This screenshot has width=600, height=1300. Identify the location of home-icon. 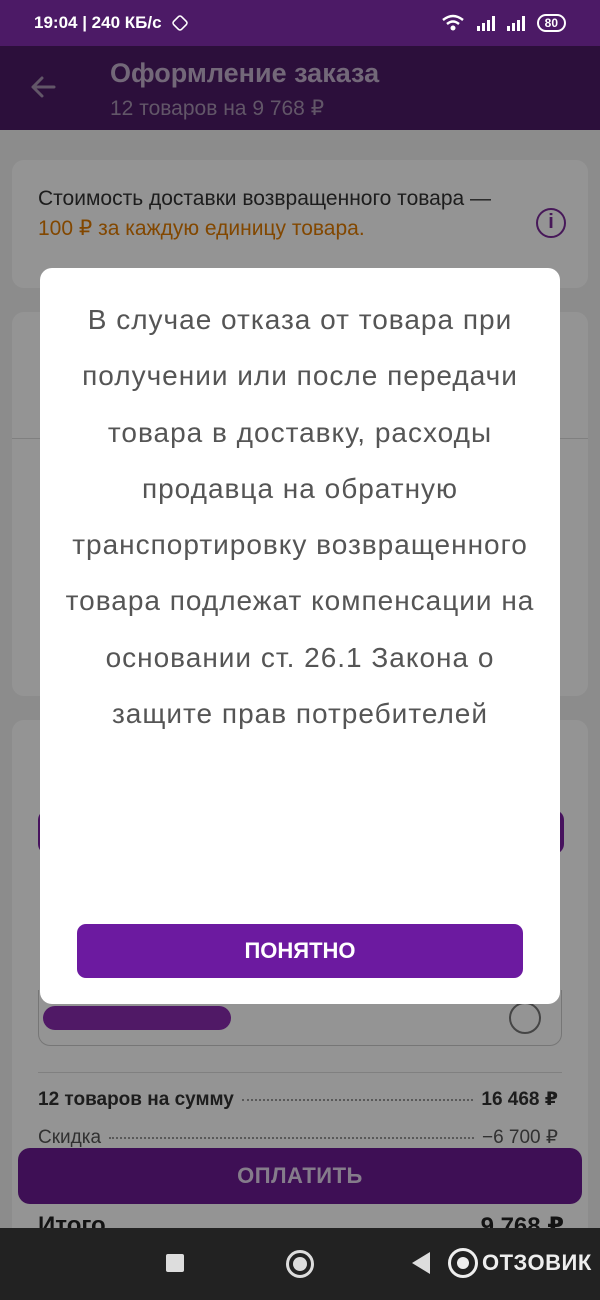
(300, 1264).